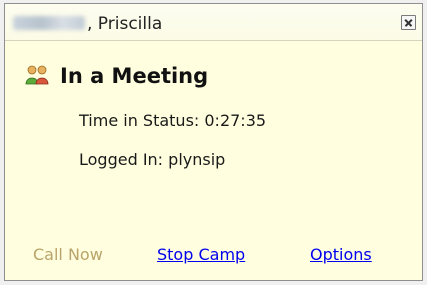 This screenshot has height=285, width=427. What do you see at coordinates (152, 159) in the screenshot?
I see `logged-in-status: Logged In: plynsip` at bounding box center [152, 159].